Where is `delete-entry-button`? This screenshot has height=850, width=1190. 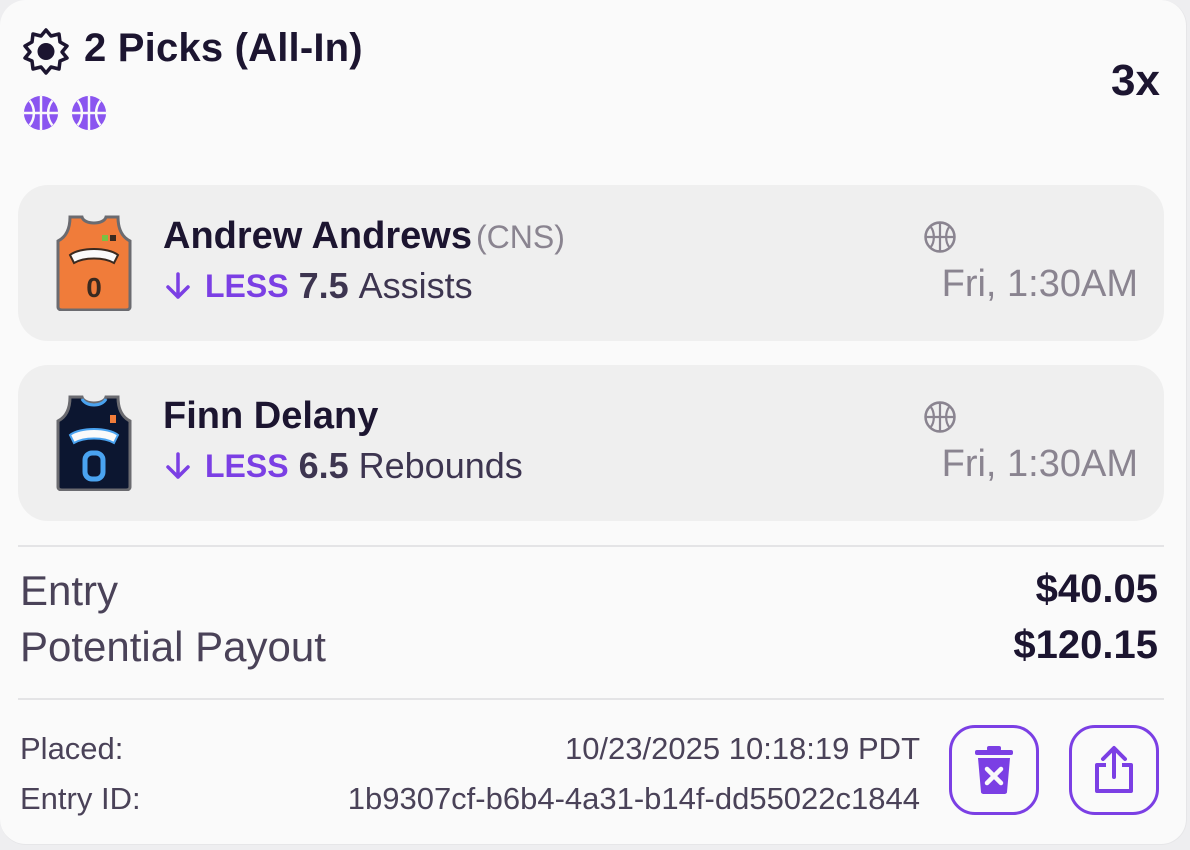 delete-entry-button is located at coordinates (994, 770).